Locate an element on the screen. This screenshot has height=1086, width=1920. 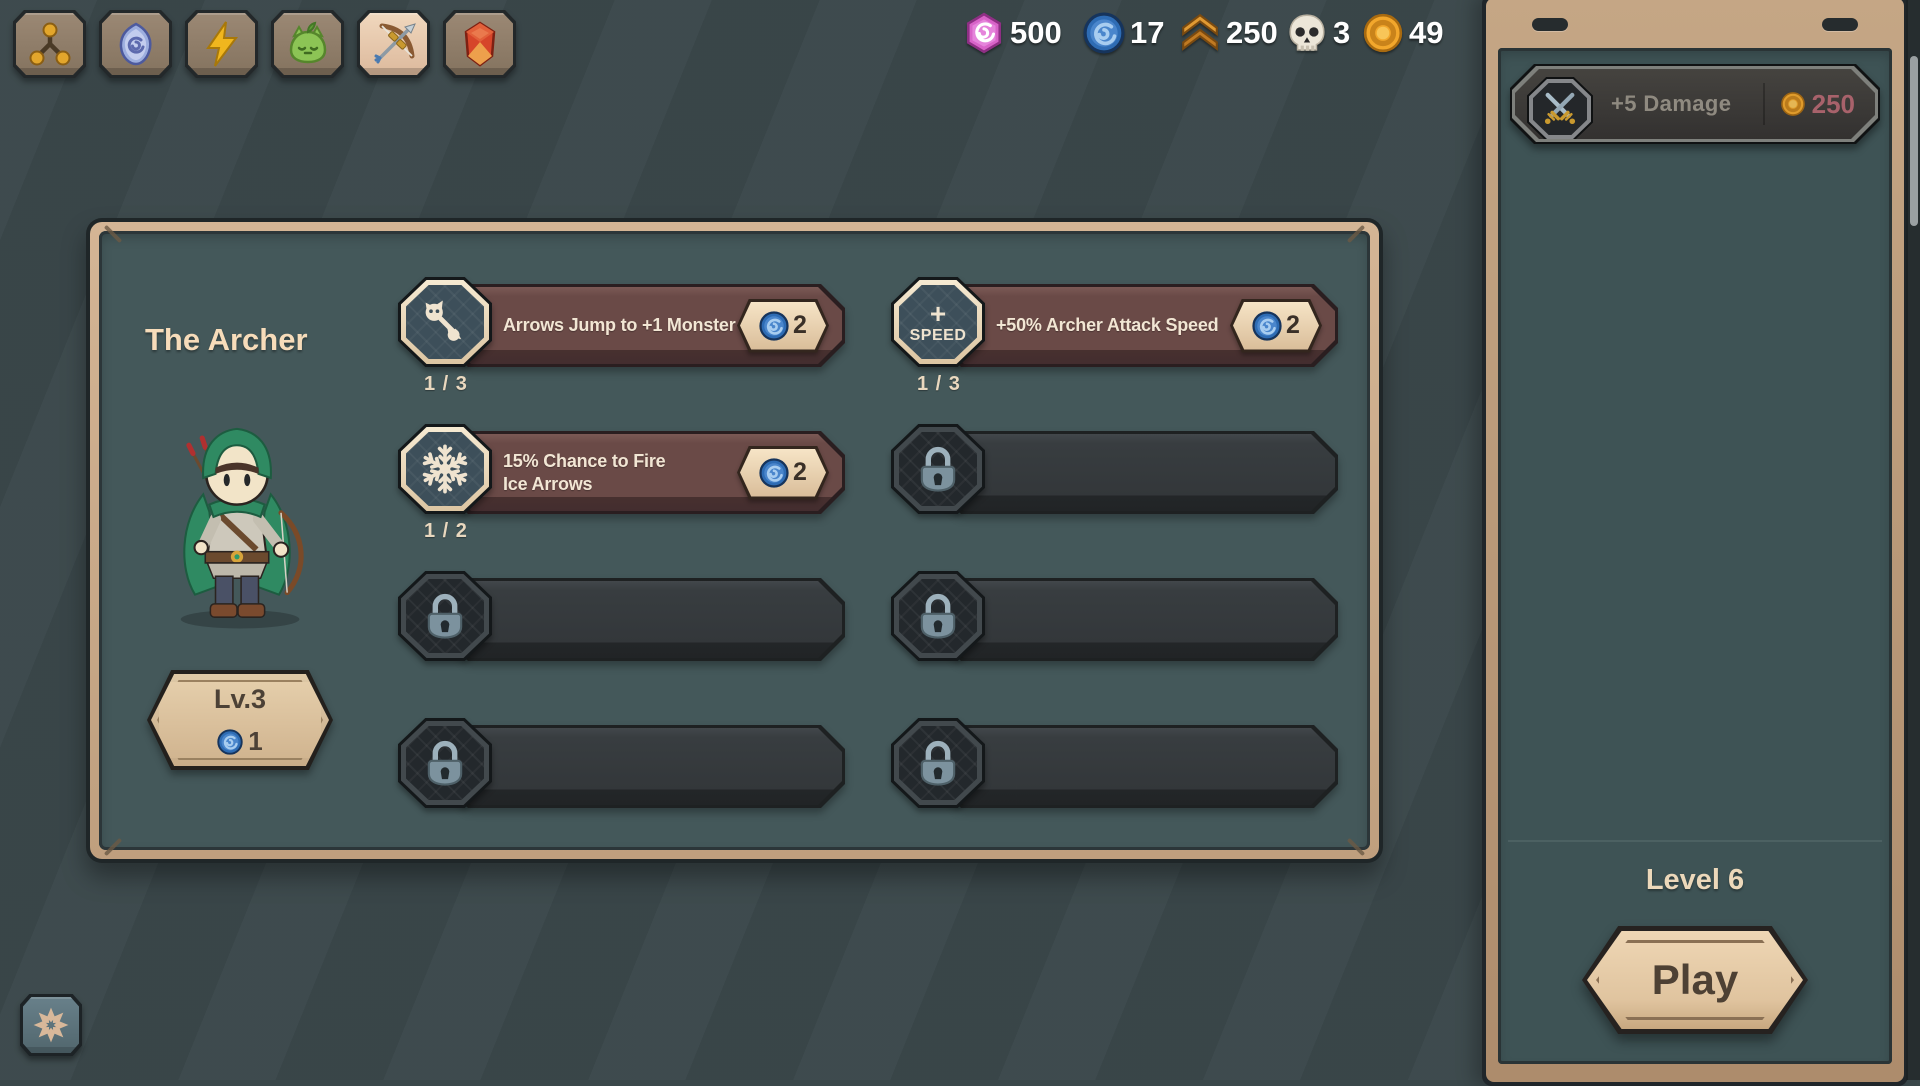
lightning-icon is located at coordinates (222, 44).